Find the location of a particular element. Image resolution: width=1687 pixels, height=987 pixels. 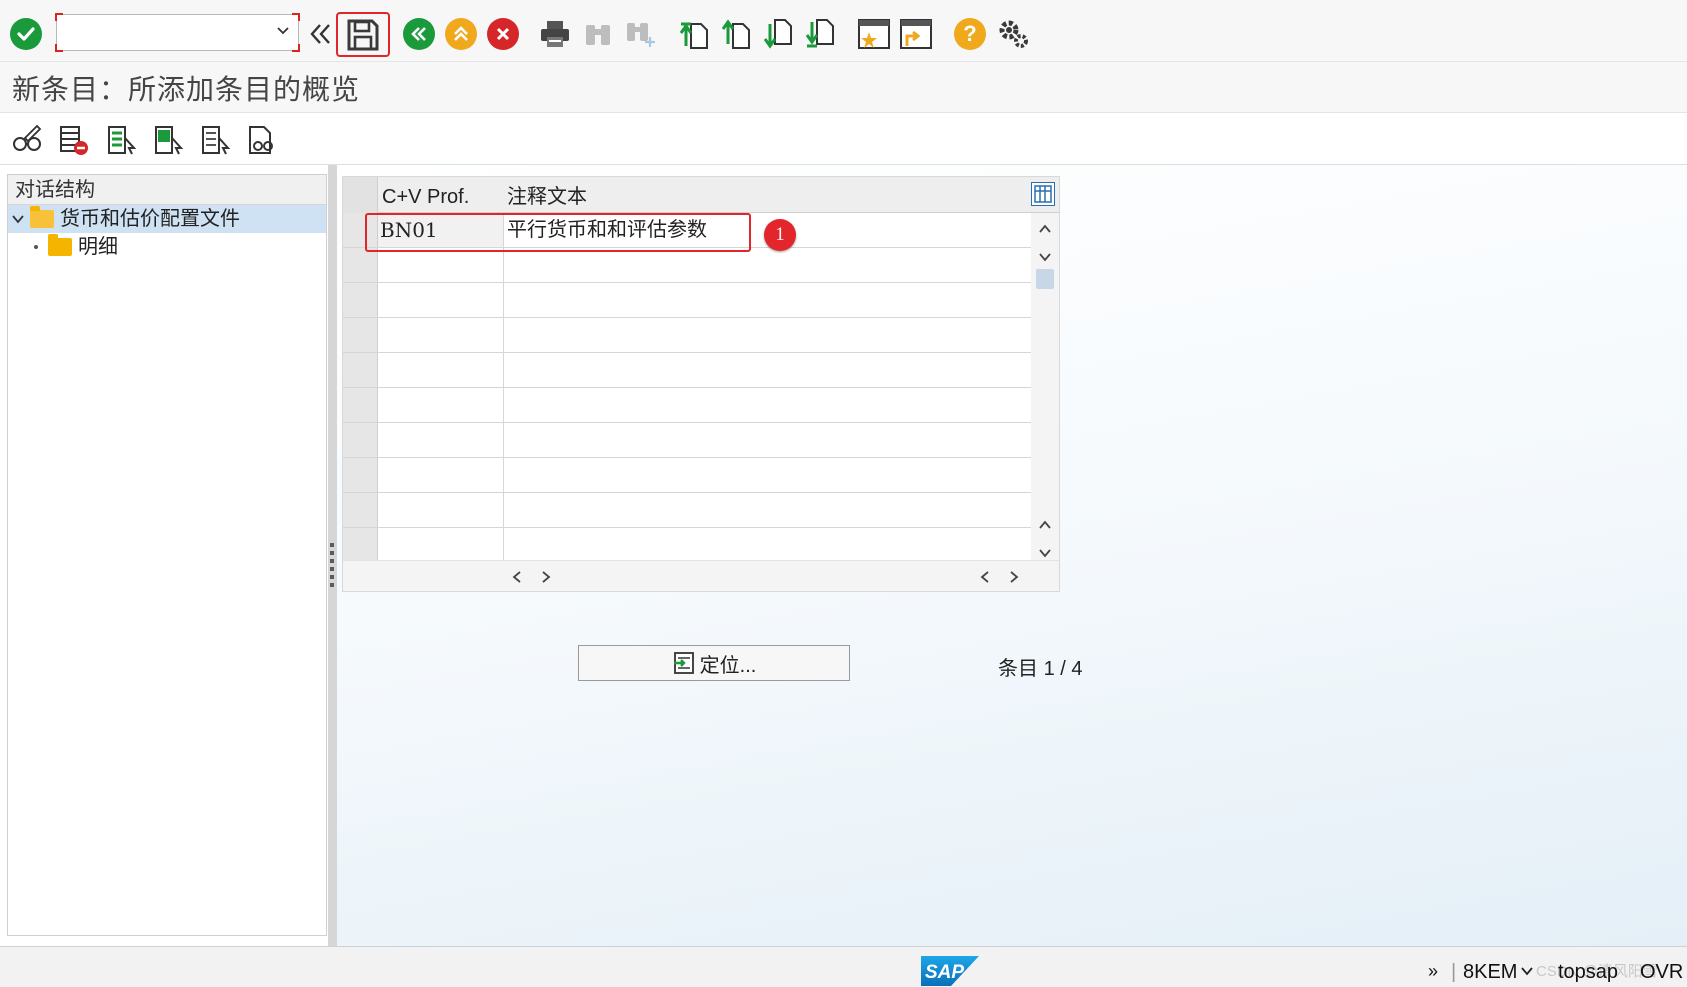

first-page-icon is located at coordinates (693, 35).